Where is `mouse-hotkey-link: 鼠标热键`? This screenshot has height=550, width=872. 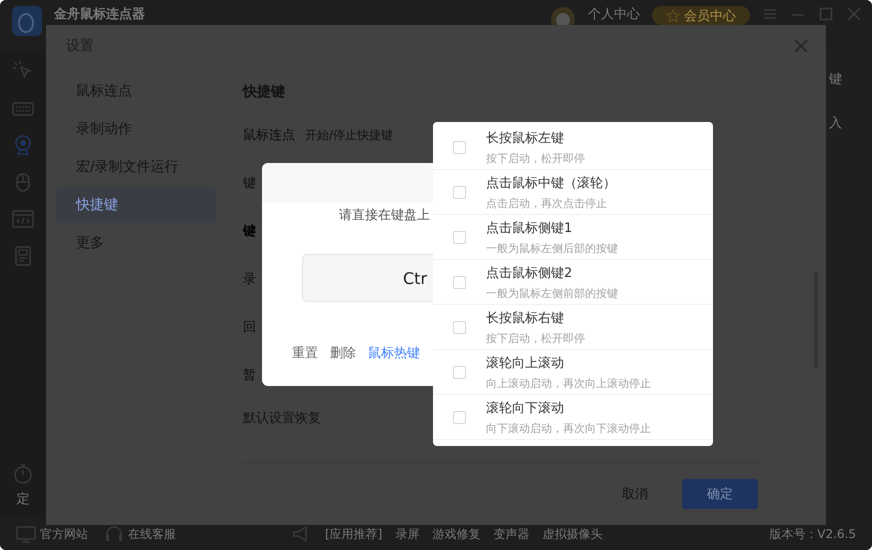
mouse-hotkey-link: 鼠标热键 is located at coordinates (394, 353).